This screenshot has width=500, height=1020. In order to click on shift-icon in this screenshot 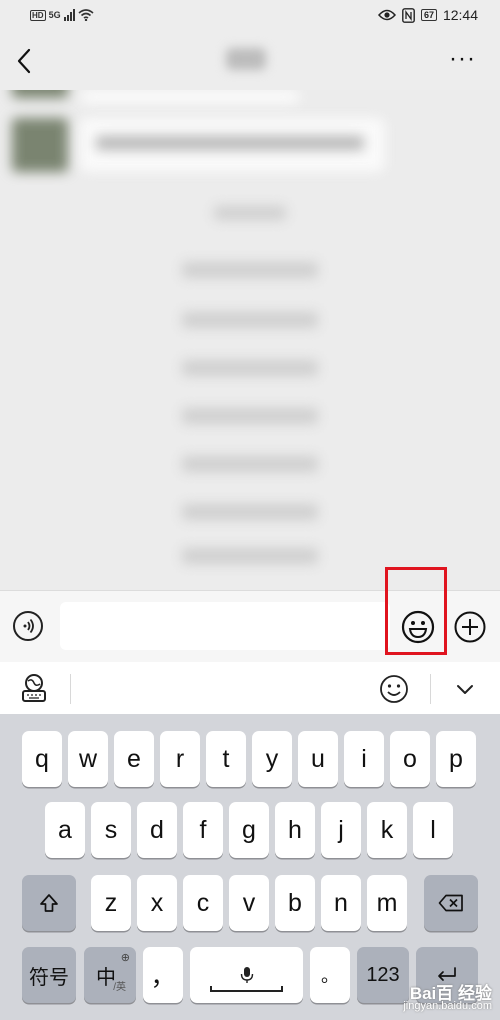, I will do `click(49, 903)`.